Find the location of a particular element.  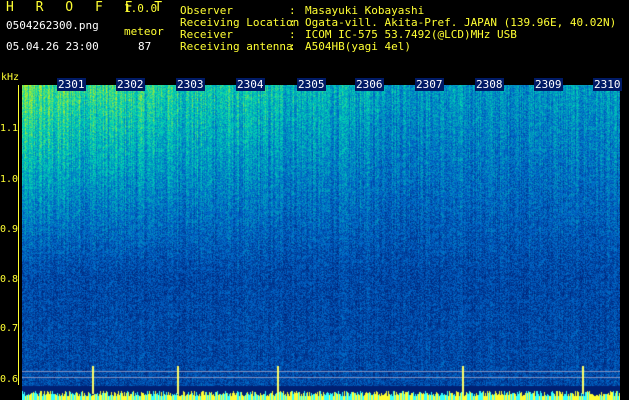

x-tick-label: 2310 is located at coordinates (607, 84).